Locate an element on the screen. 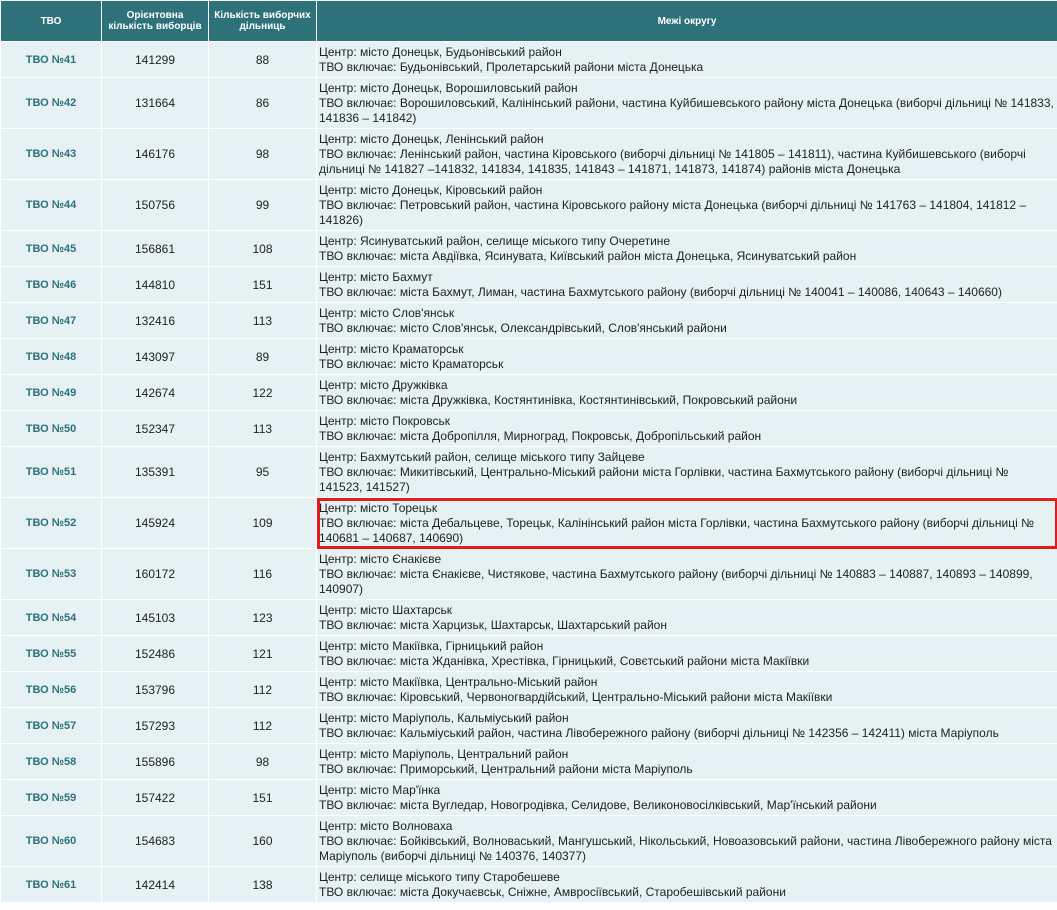 The height and width of the screenshot is (910, 1057). tvo-cell: ТВО №50 is located at coordinates (51, 428).